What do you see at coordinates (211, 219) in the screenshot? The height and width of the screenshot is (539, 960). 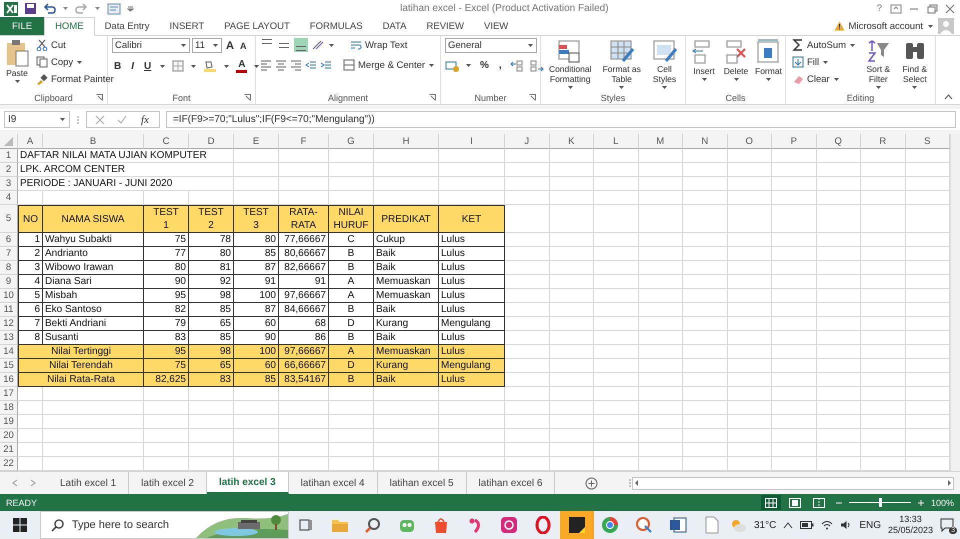 I see `header-cell: TEST 2` at bounding box center [211, 219].